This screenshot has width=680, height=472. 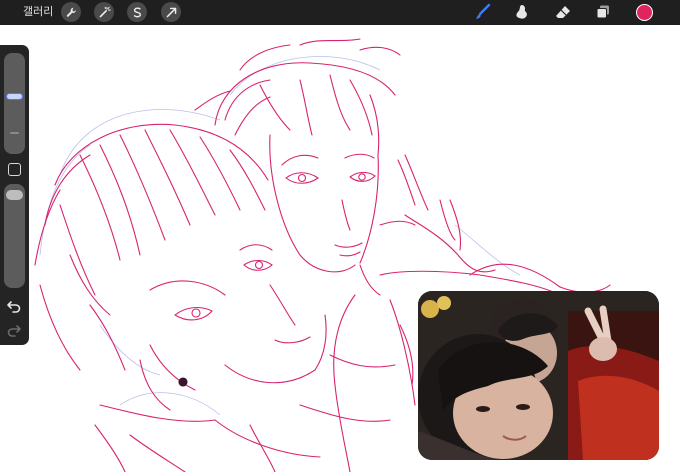 I want to click on brush-size-slider, so click(x=14, y=103).